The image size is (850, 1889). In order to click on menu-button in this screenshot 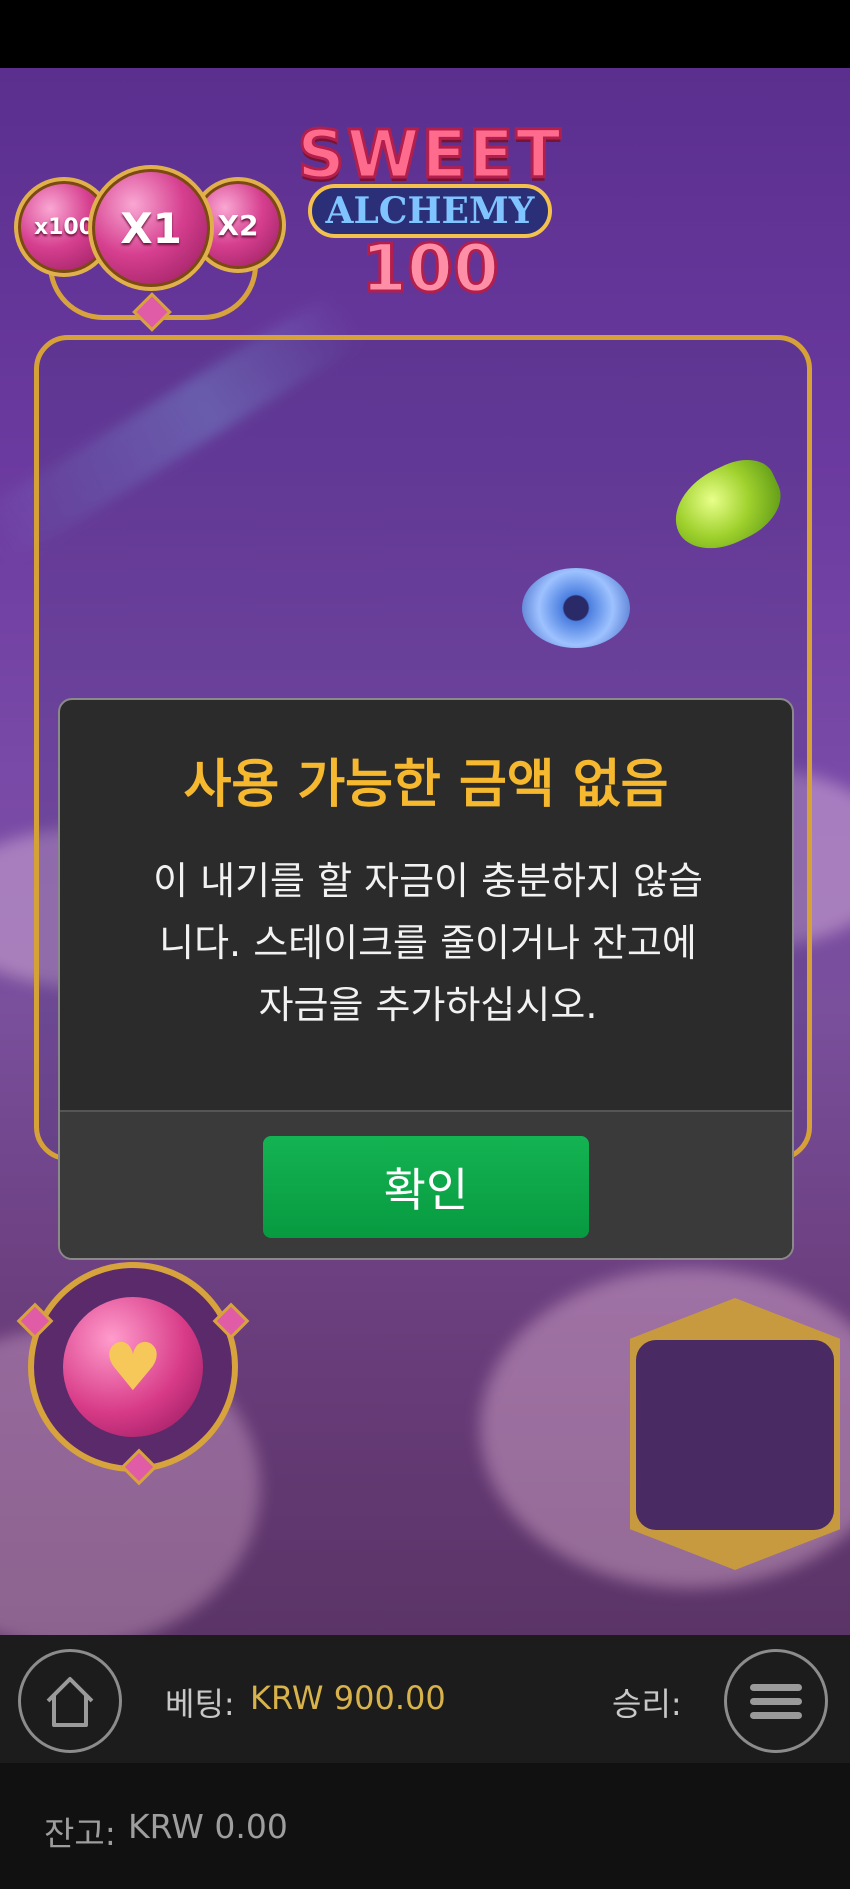, I will do `click(776, 1701)`.